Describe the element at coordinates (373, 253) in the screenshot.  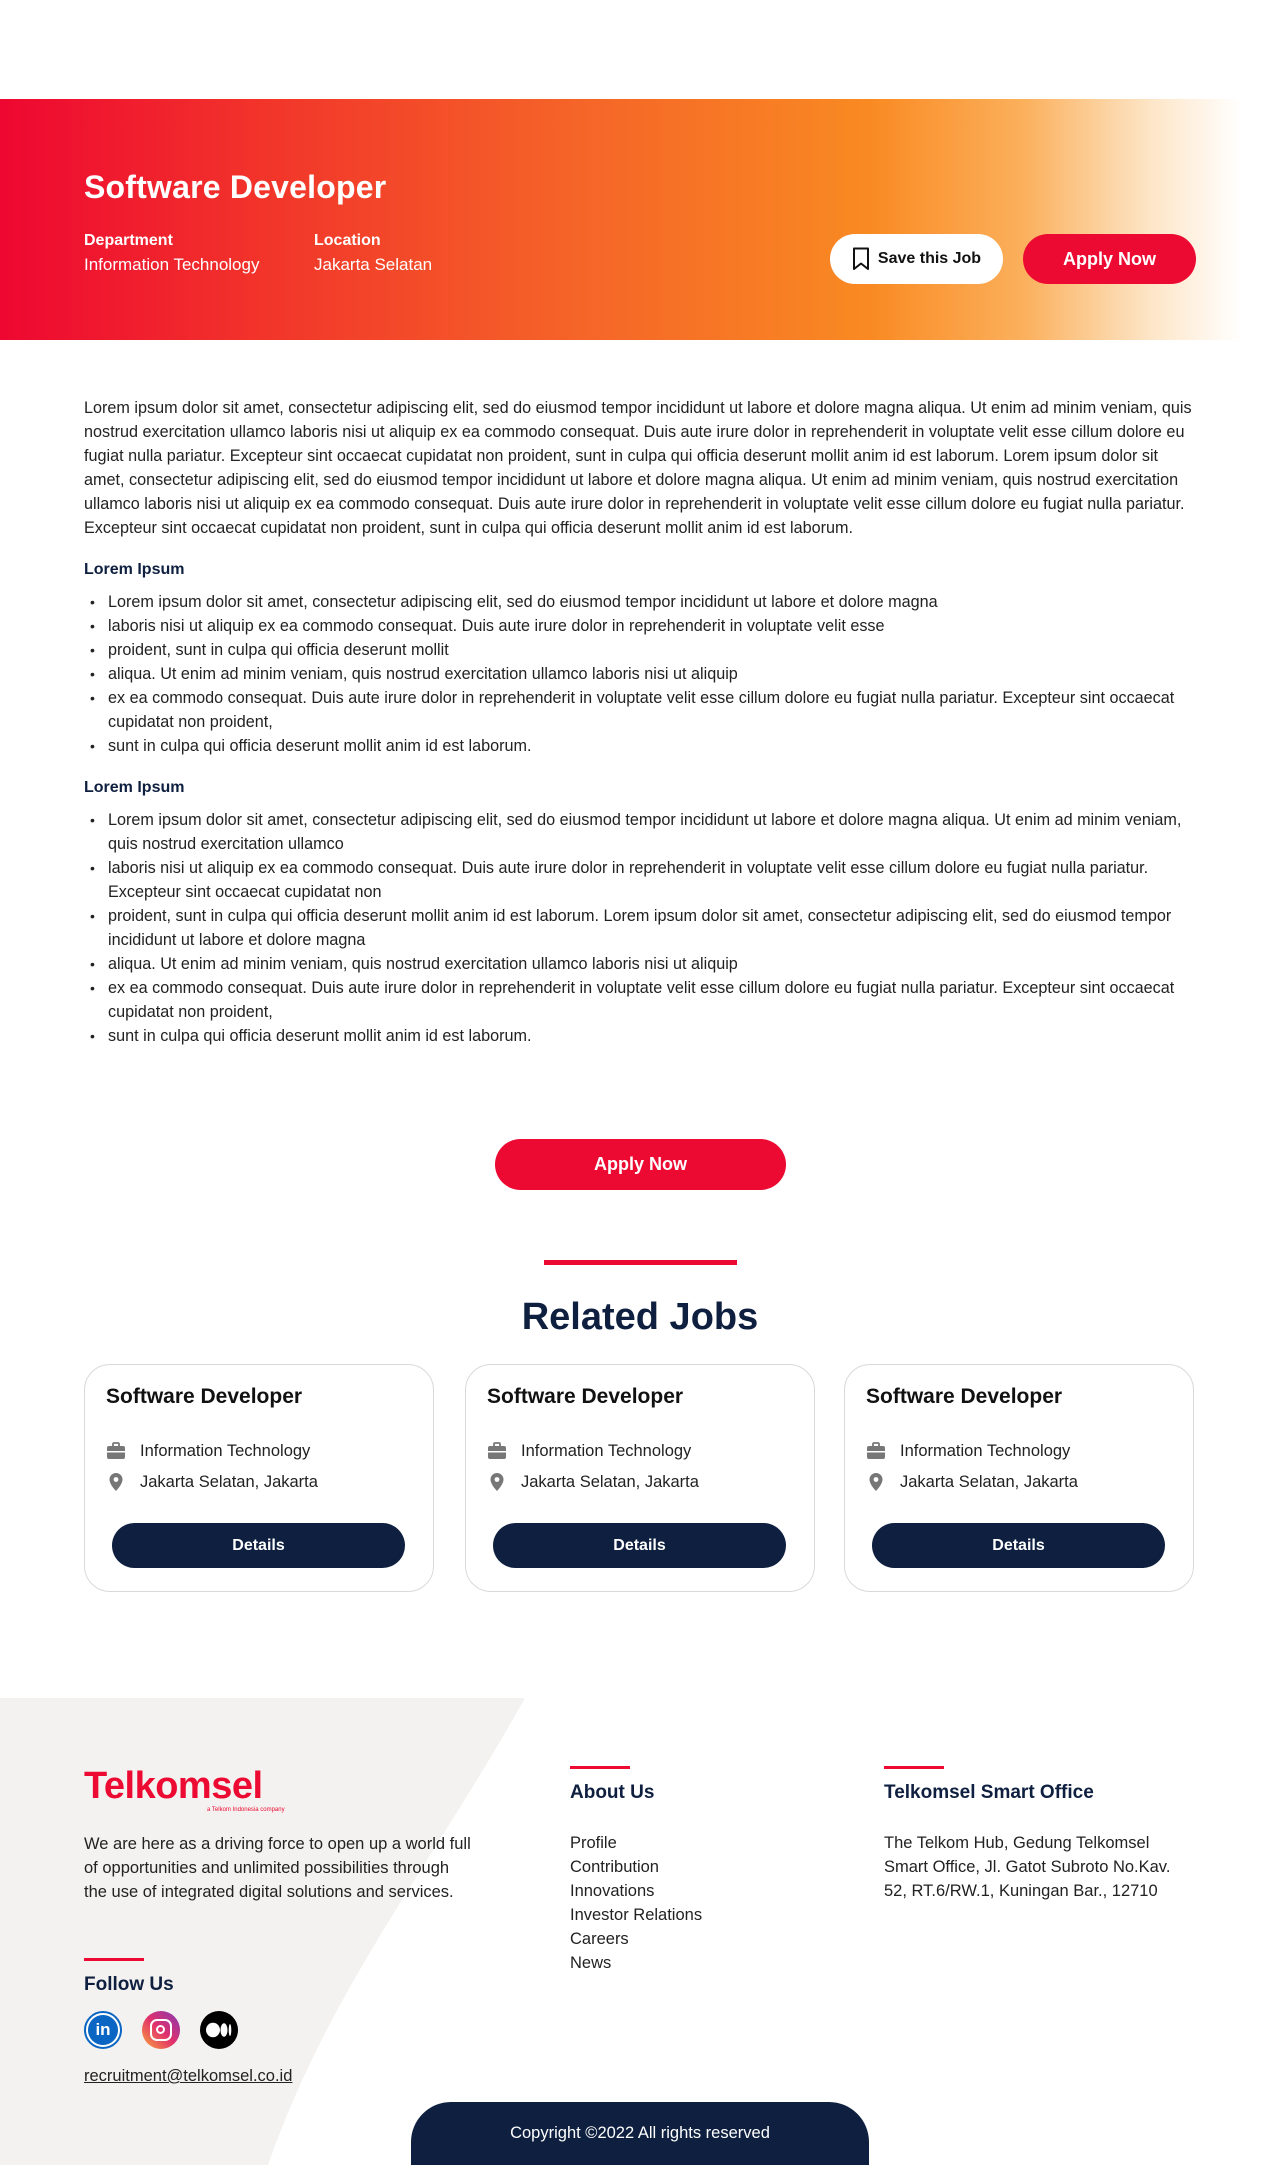
I see `location-info: Location Jakarta Selatan` at that location.